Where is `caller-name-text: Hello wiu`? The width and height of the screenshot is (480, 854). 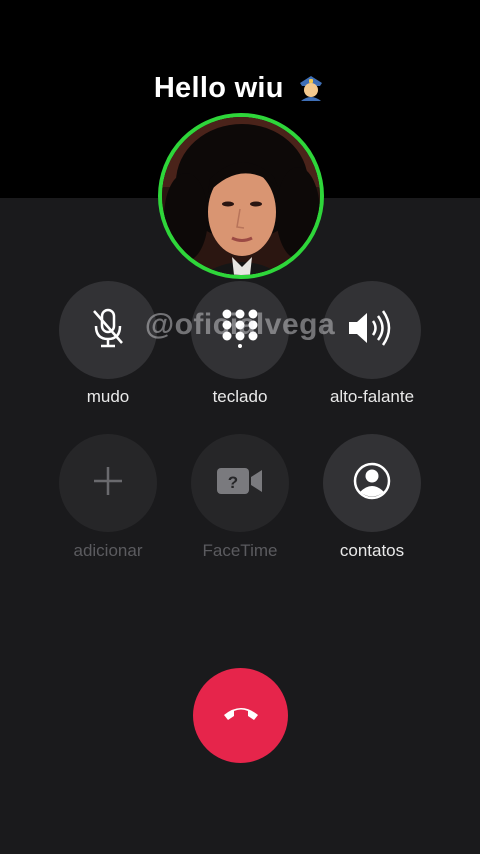 caller-name-text: Hello wiu is located at coordinates (218, 88).